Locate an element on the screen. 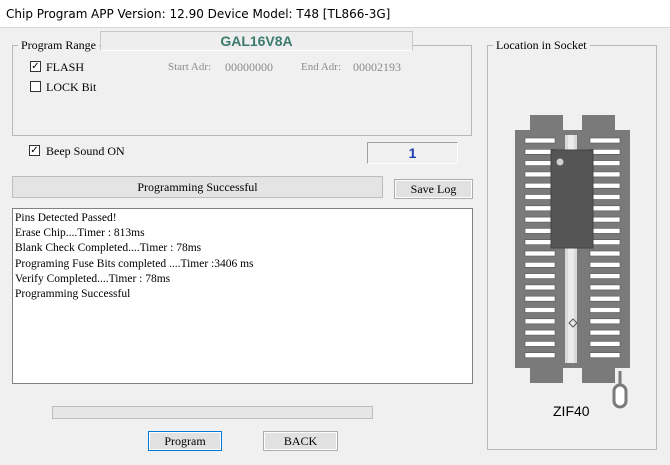  end-adr-label: End Adr: is located at coordinates (321, 67).